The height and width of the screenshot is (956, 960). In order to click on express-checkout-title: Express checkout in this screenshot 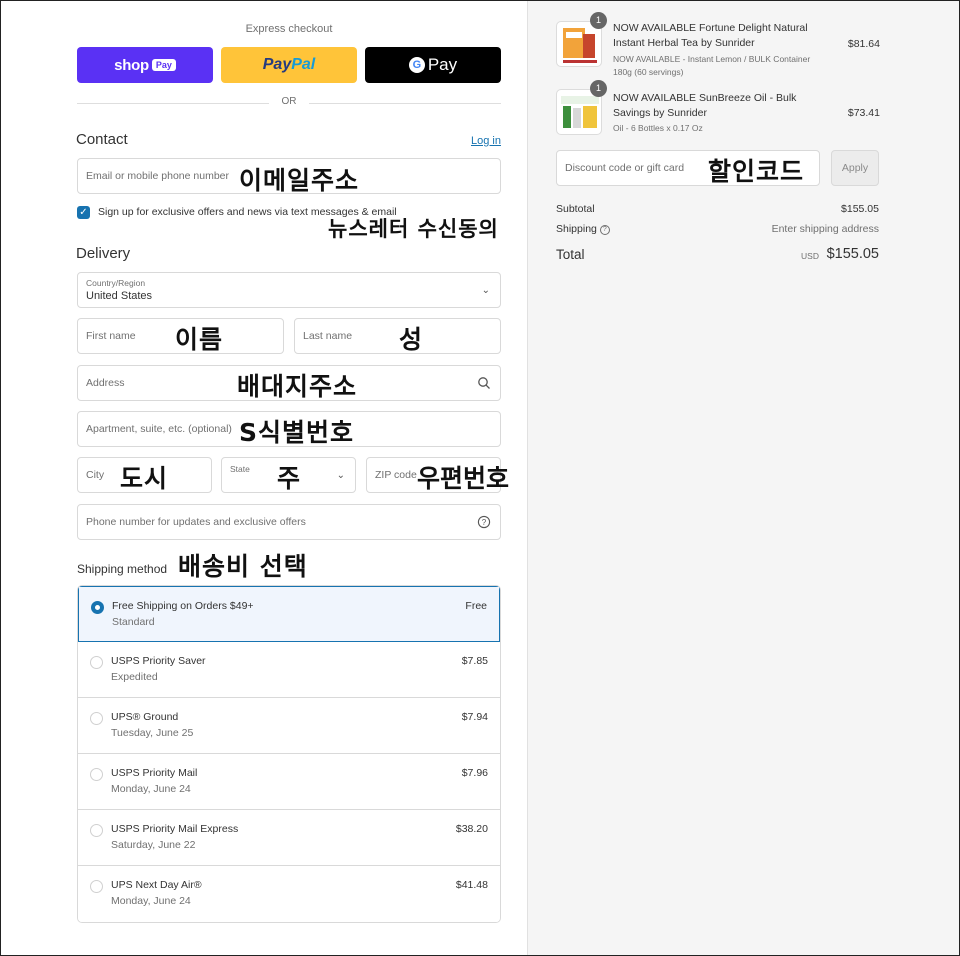, I will do `click(289, 29)`.